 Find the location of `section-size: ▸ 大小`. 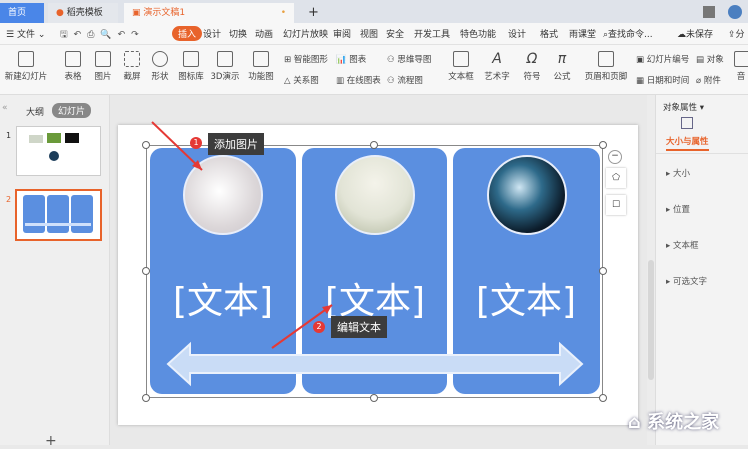

section-size: ▸ 大小 is located at coordinates (678, 173).